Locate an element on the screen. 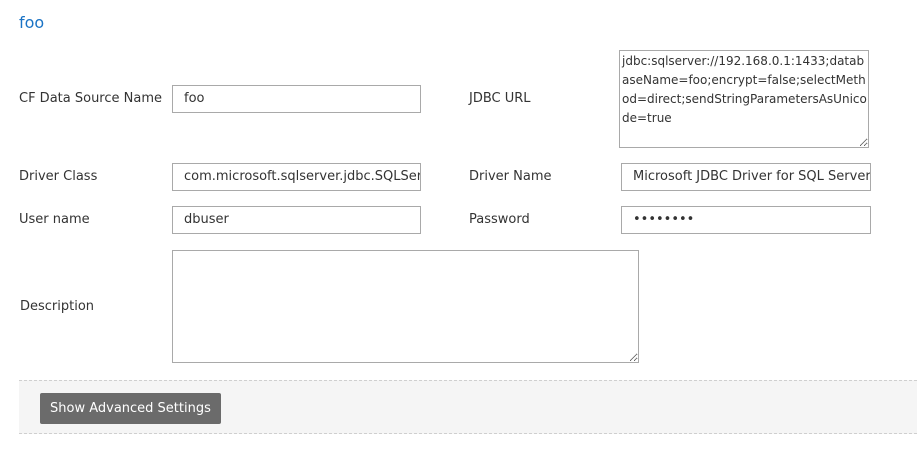  driver-name-input: Microsoft JDBC Driver for SQL Server is located at coordinates (746, 177).